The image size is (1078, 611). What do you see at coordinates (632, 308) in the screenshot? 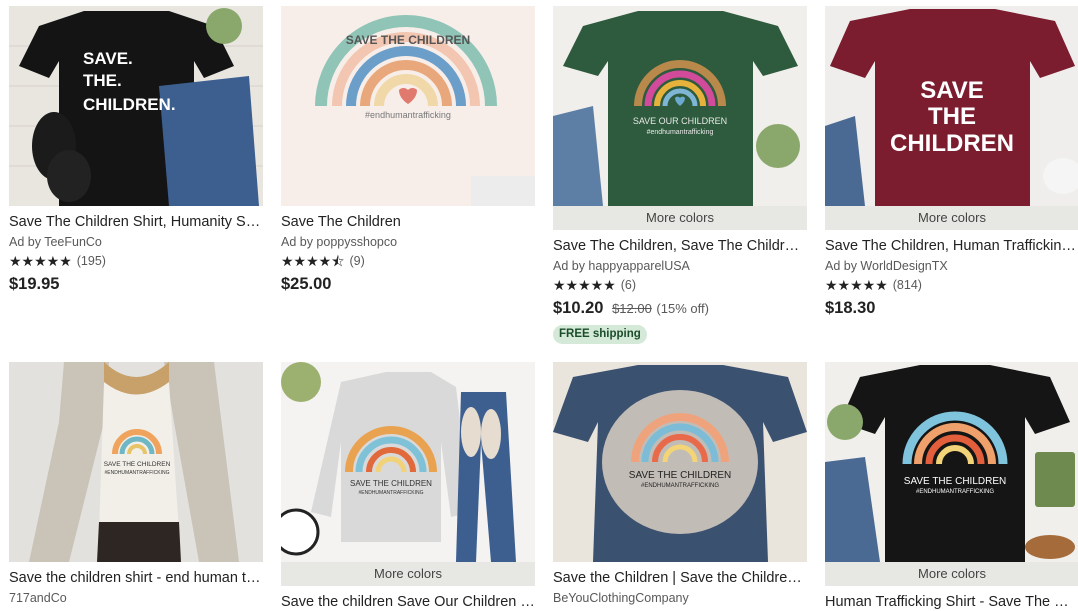
I see `original-price: $12.00` at bounding box center [632, 308].